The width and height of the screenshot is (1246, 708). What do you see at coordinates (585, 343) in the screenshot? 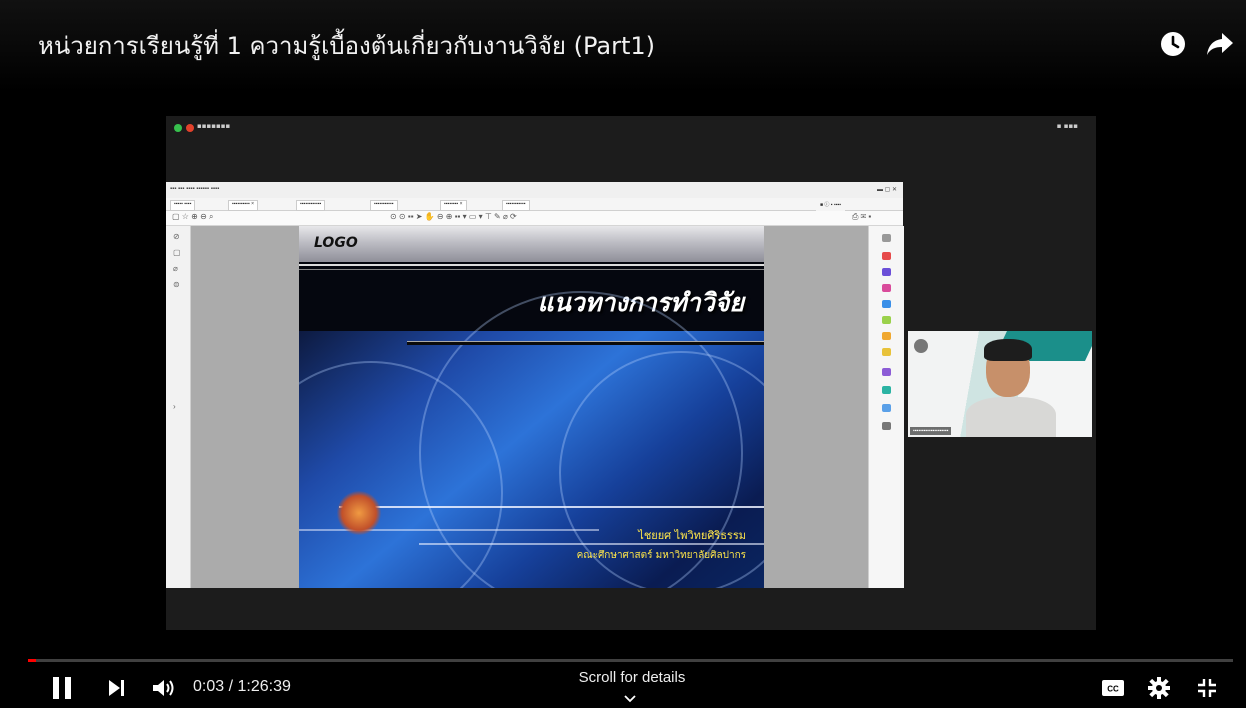
I see `slide-divider` at bounding box center [585, 343].